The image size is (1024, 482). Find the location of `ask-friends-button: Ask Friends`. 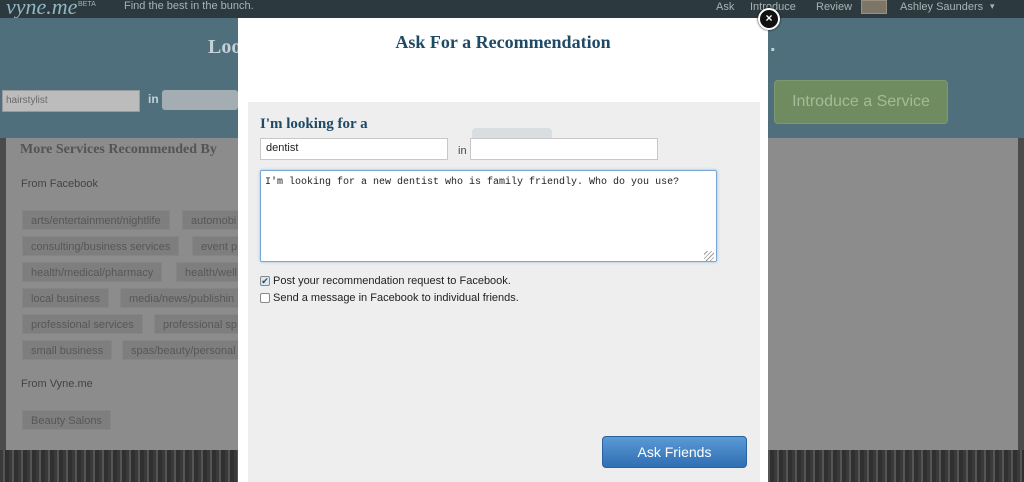

ask-friends-button: Ask Friends is located at coordinates (674, 452).